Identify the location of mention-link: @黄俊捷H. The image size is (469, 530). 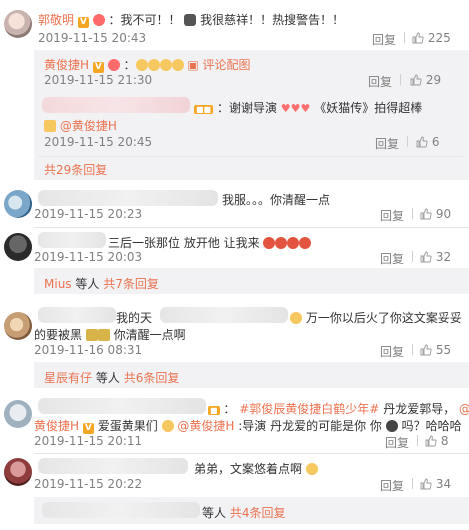
(88, 126).